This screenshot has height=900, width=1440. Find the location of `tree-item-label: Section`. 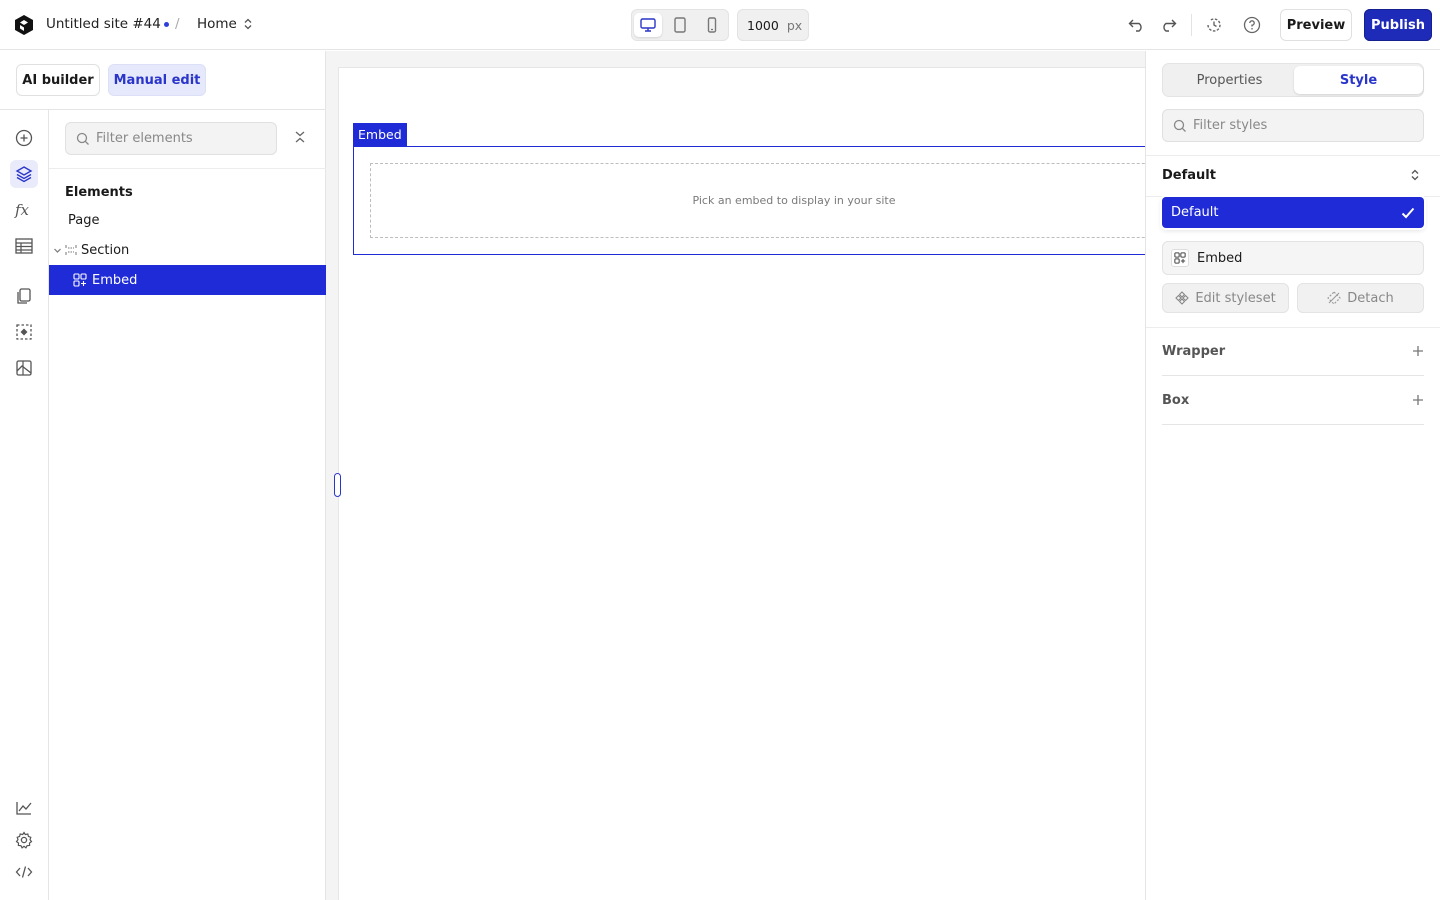

tree-item-label: Section is located at coordinates (105, 250).